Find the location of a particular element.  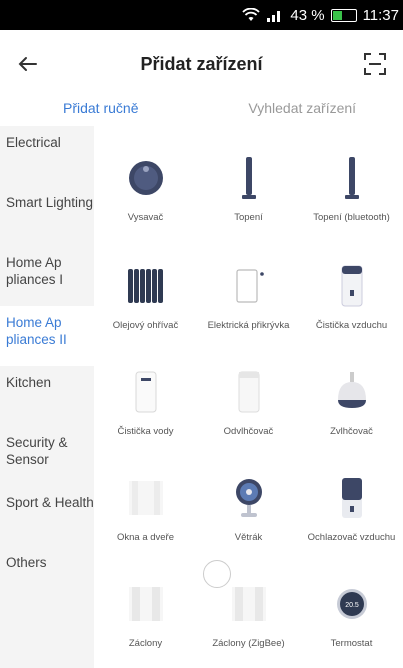

device-label: Zvlhčovač is located at coordinates (351, 431).